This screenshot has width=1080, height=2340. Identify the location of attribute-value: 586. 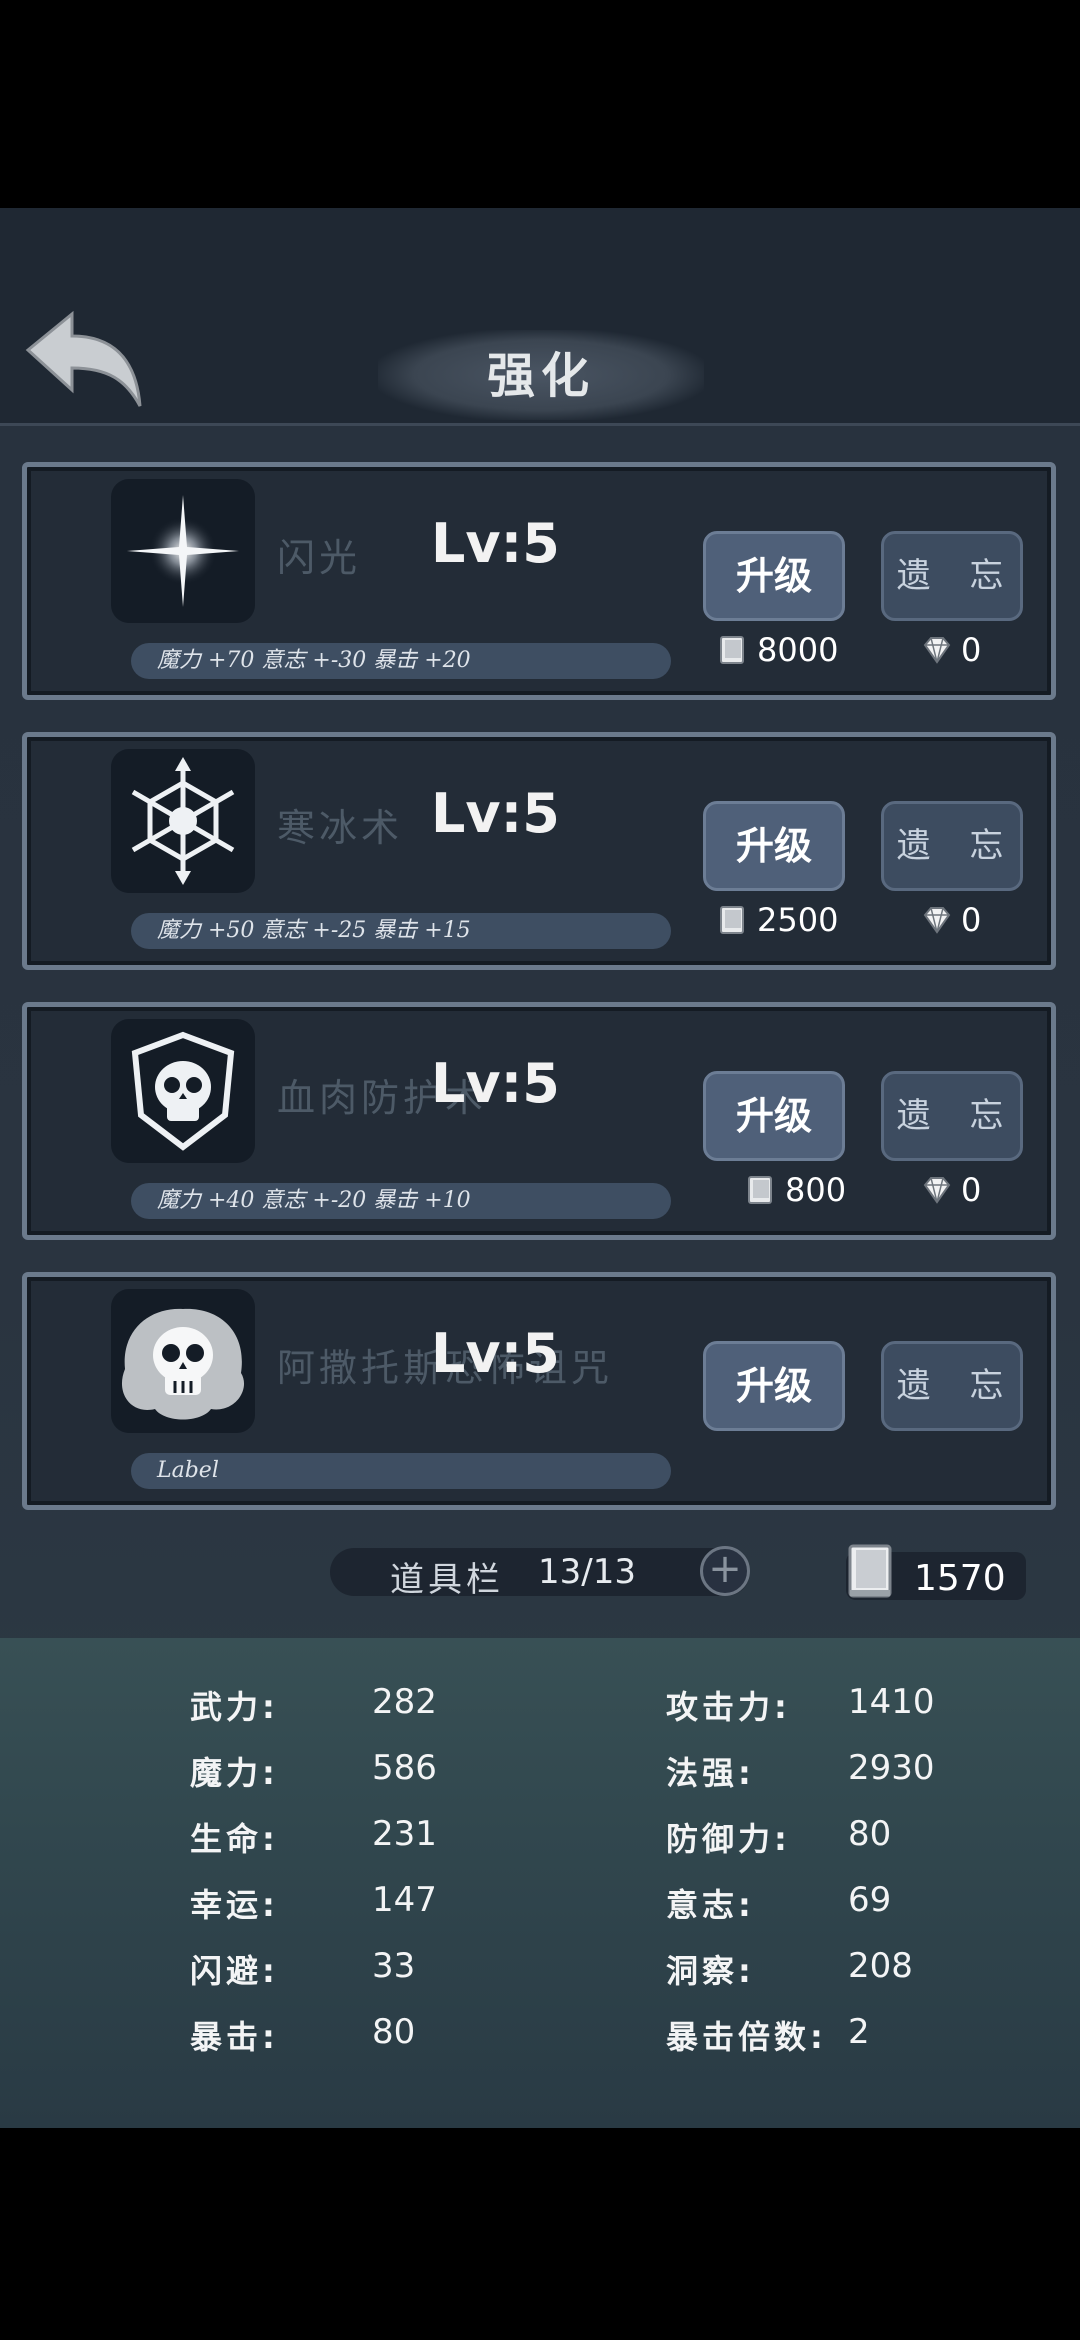
(404, 1768).